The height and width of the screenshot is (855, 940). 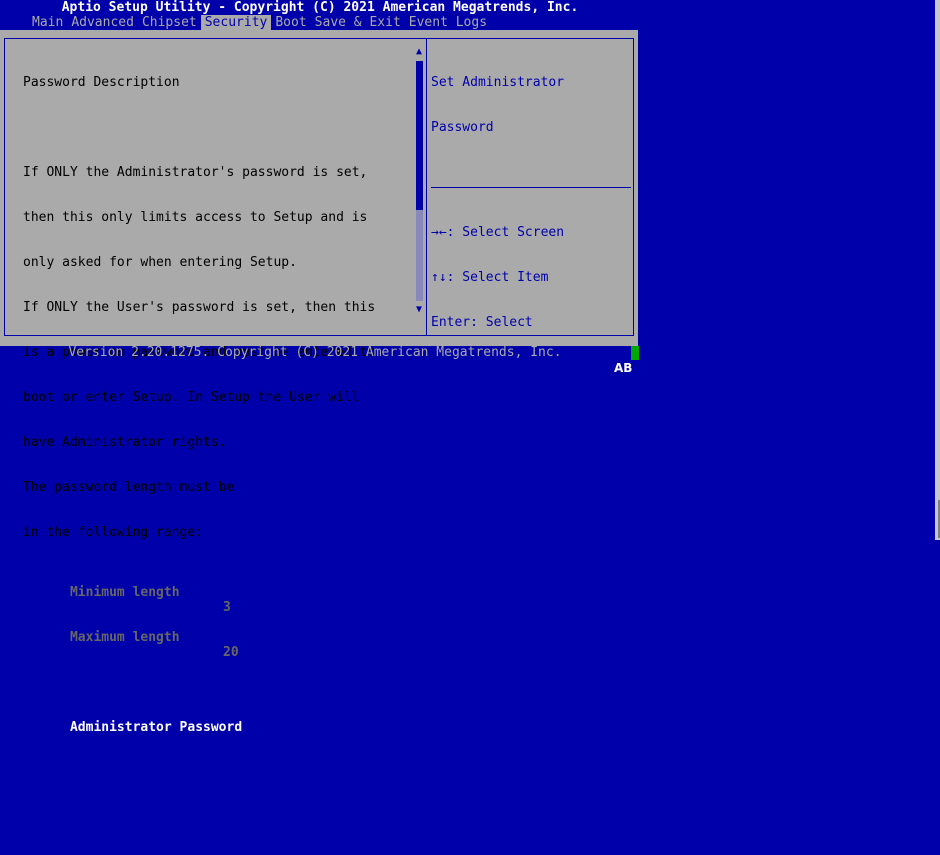 What do you see at coordinates (358, 22) in the screenshot?
I see `tab-save-exit: Save & Exit` at bounding box center [358, 22].